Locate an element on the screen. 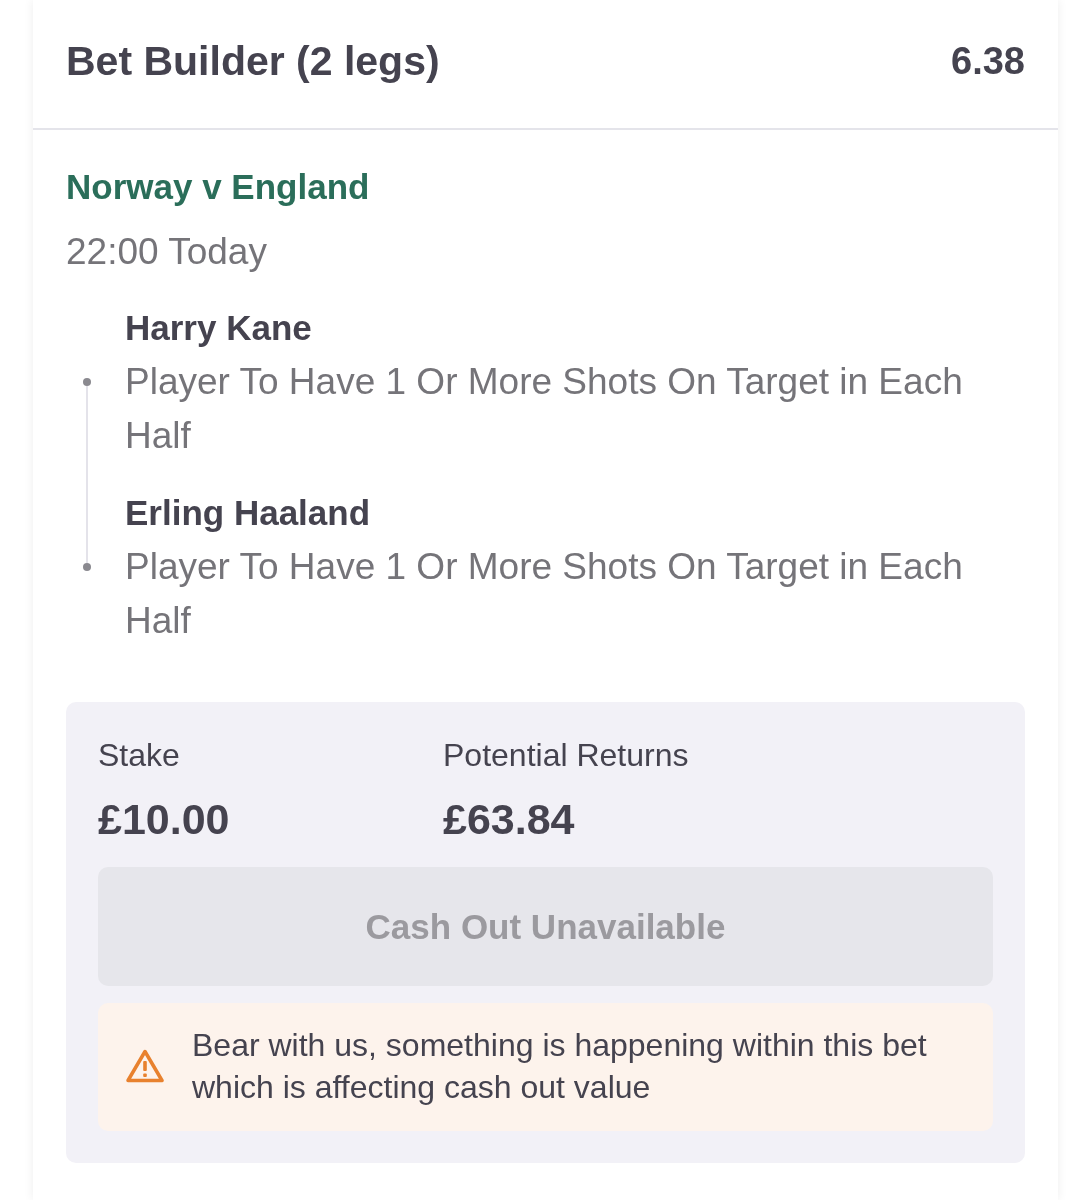 The image size is (1091, 1200). event-time: 22:00 Today is located at coordinates (167, 252).